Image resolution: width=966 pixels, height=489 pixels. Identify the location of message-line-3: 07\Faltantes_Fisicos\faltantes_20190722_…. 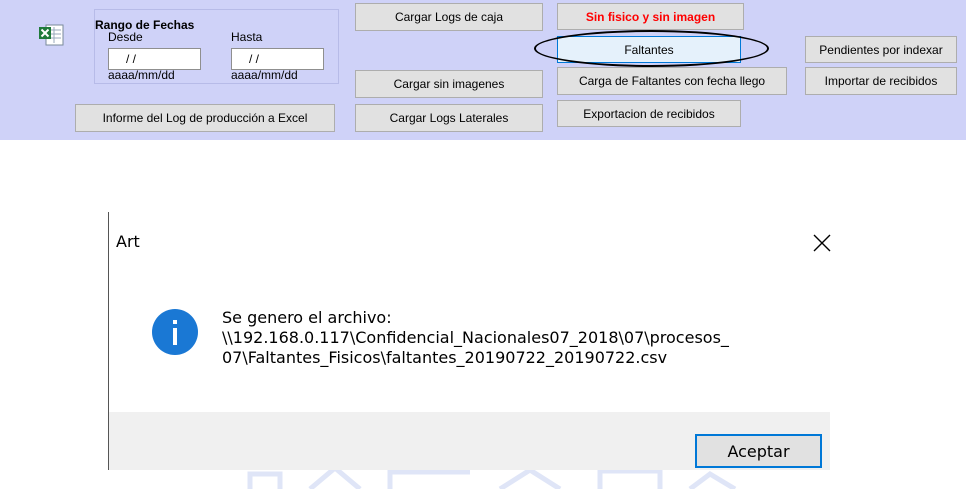
(445, 357).